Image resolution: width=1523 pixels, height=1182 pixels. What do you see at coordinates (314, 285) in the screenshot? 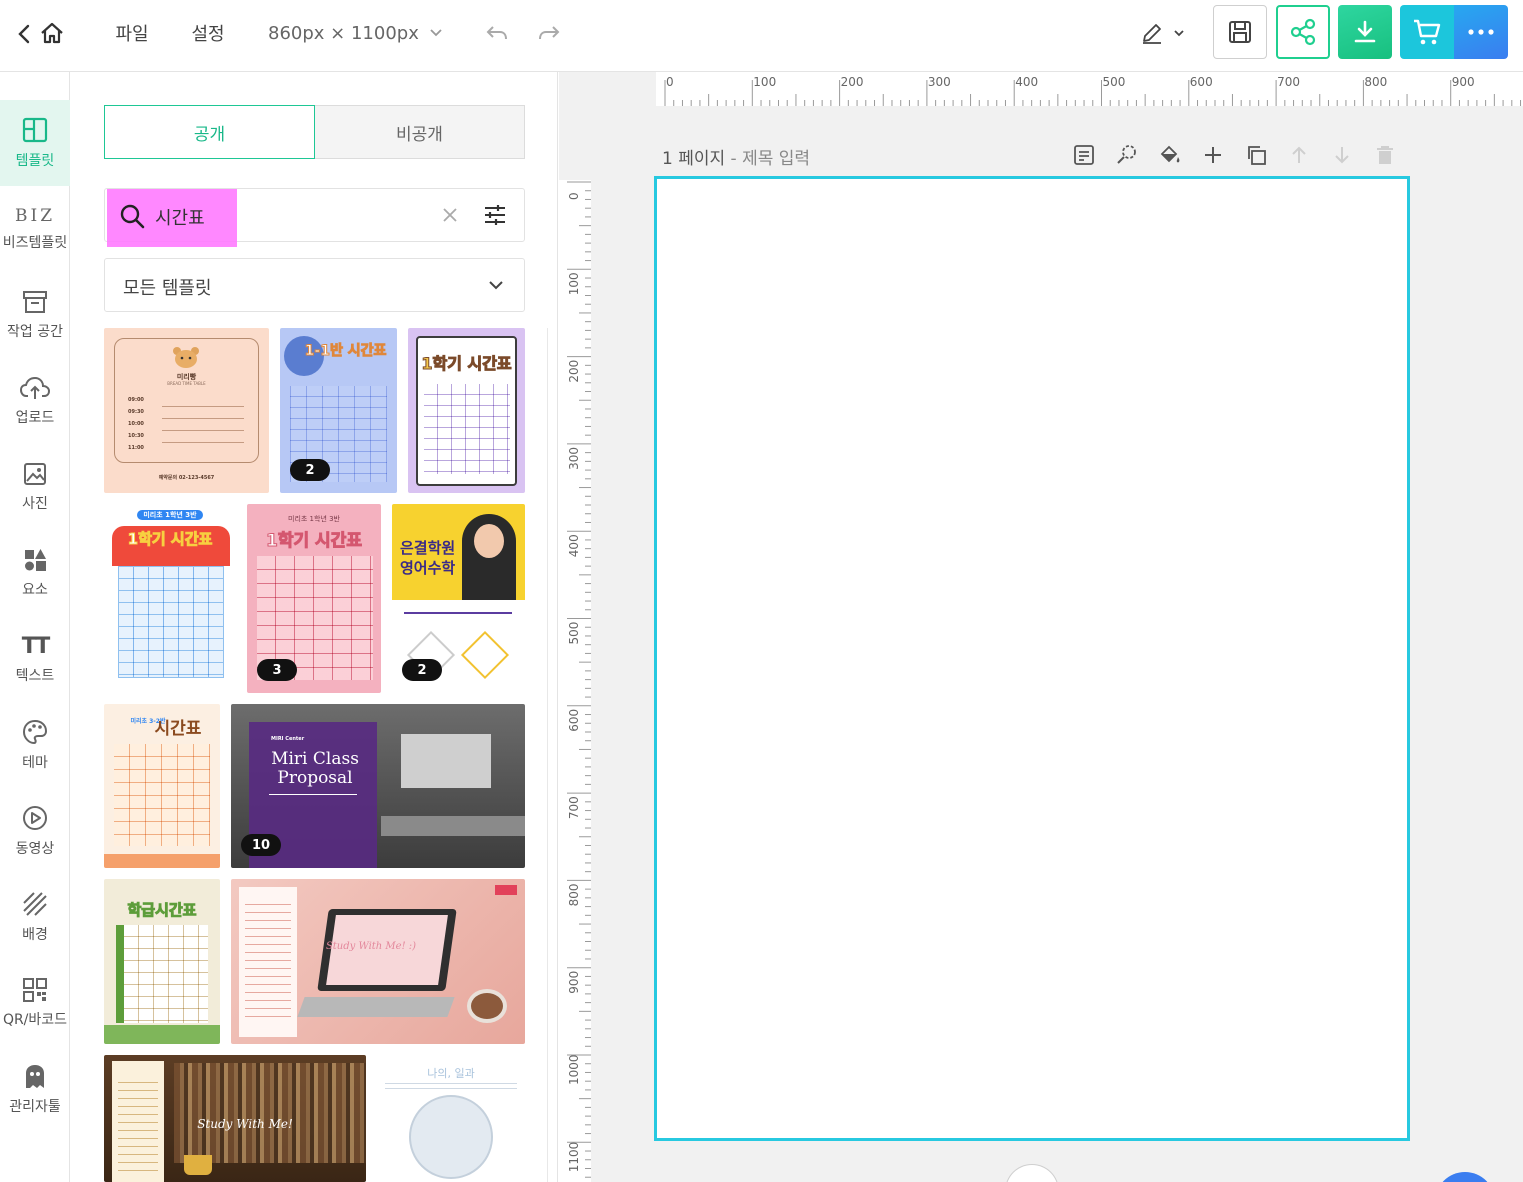
I see `template-category-select: 모든 템플릿` at bounding box center [314, 285].